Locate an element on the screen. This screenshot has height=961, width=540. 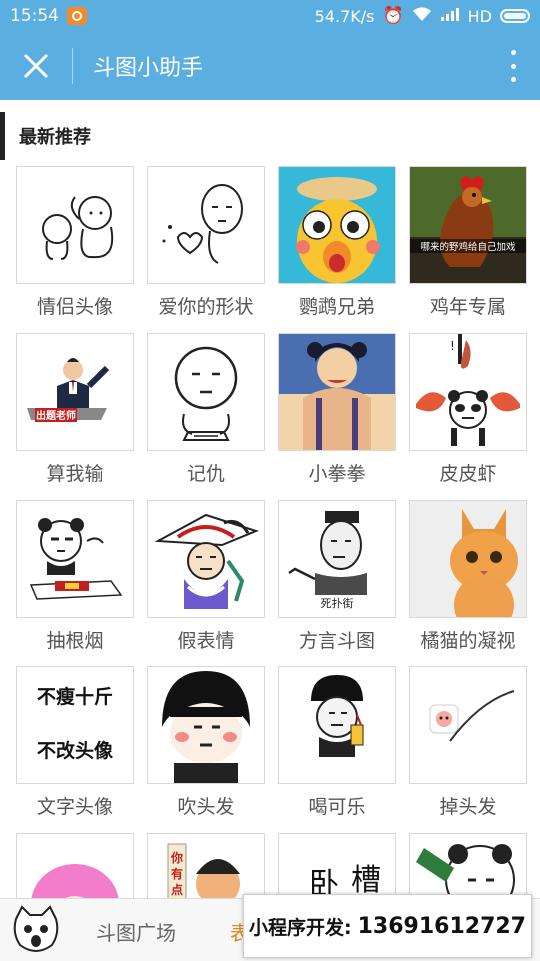
sticker-thumbnail: 哪来的野鸡给自己加戏 is located at coordinates (468, 225).